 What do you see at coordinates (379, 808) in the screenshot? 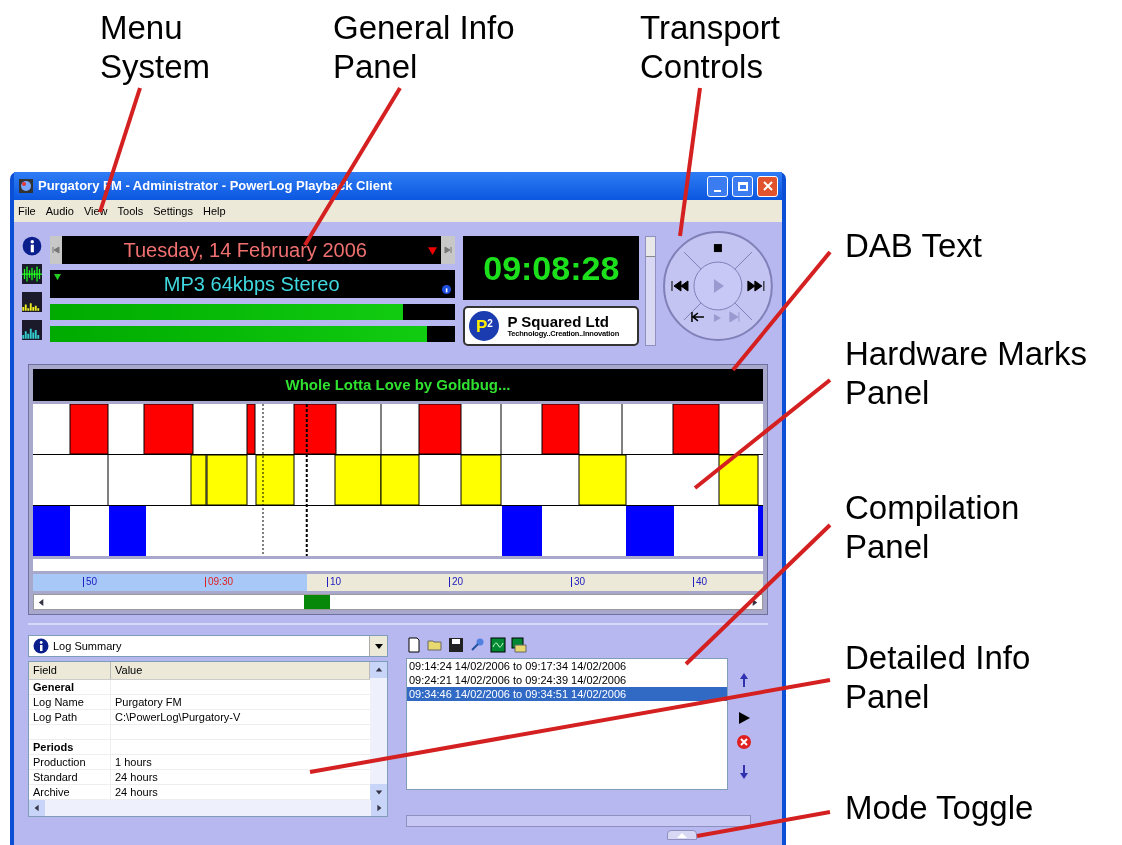
I see `scroll-right-icon` at bounding box center [379, 808].